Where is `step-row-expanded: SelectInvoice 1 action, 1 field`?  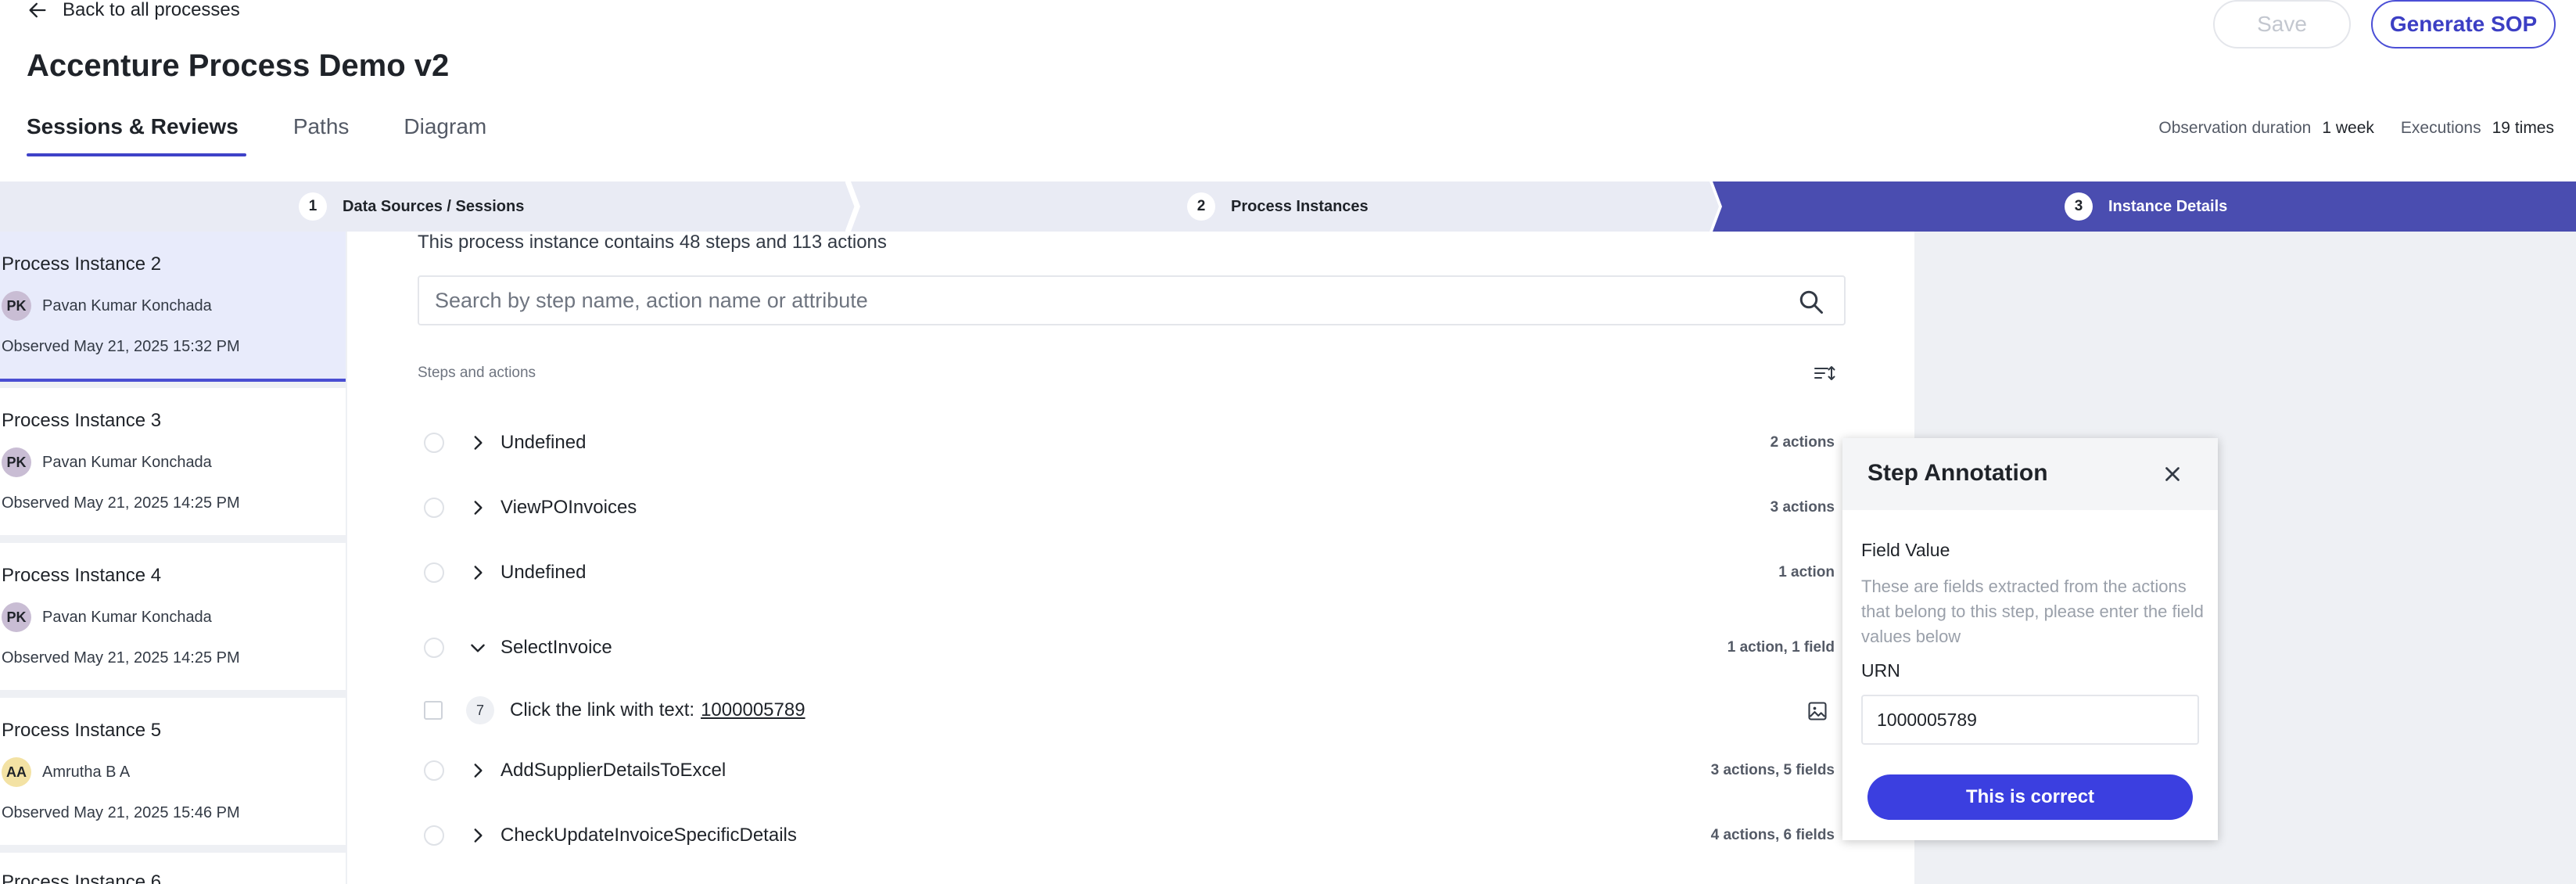
step-row-expanded: SelectInvoice 1 action, 1 field is located at coordinates (1126, 647).